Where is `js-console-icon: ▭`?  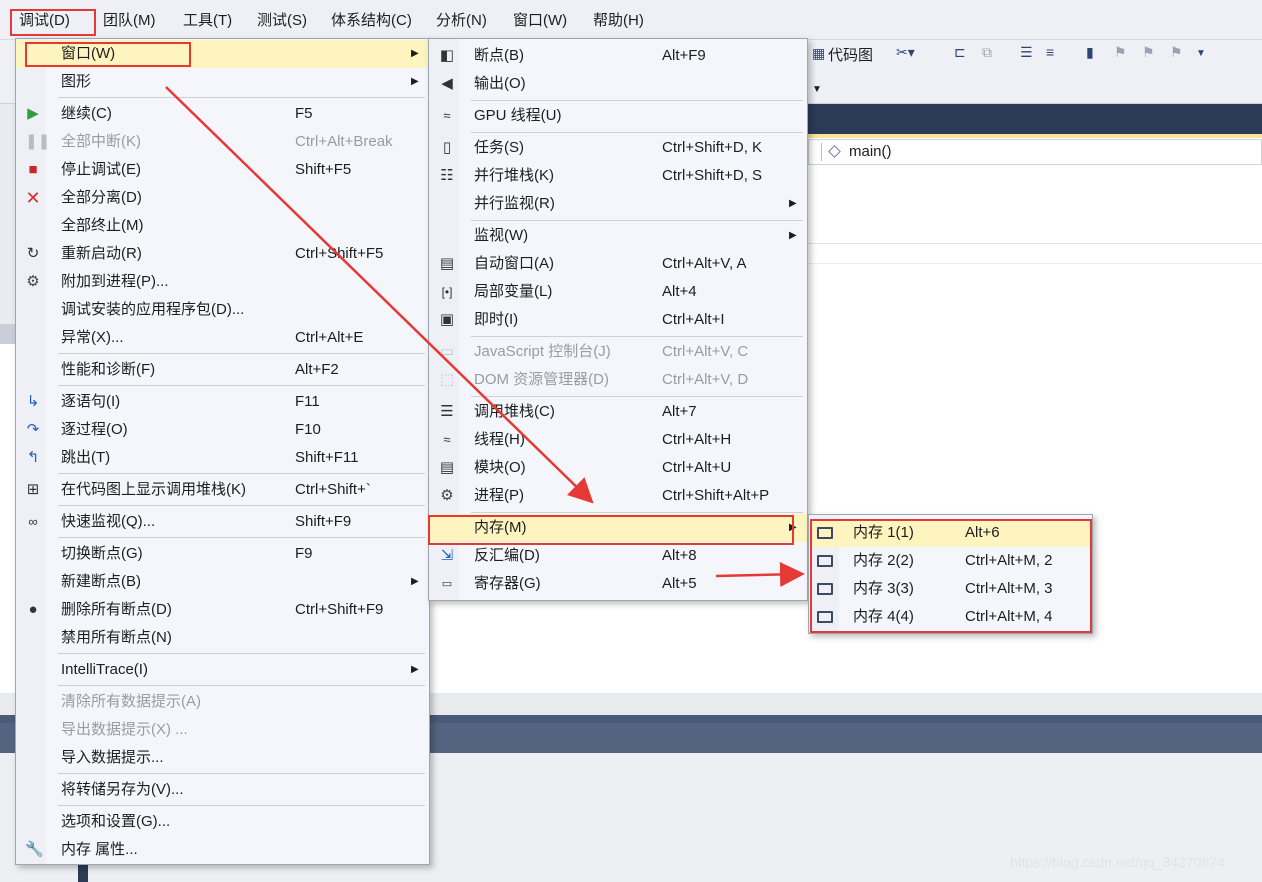 js-console-icon: ▭ is located at coordinates (447, 351).